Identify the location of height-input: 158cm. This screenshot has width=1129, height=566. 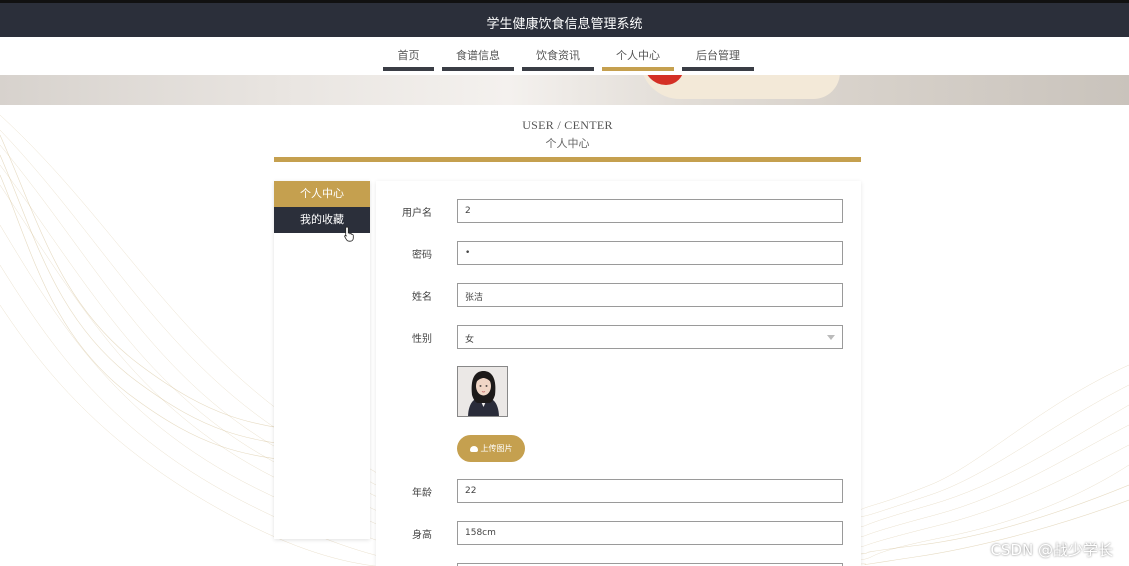
(650, 533).